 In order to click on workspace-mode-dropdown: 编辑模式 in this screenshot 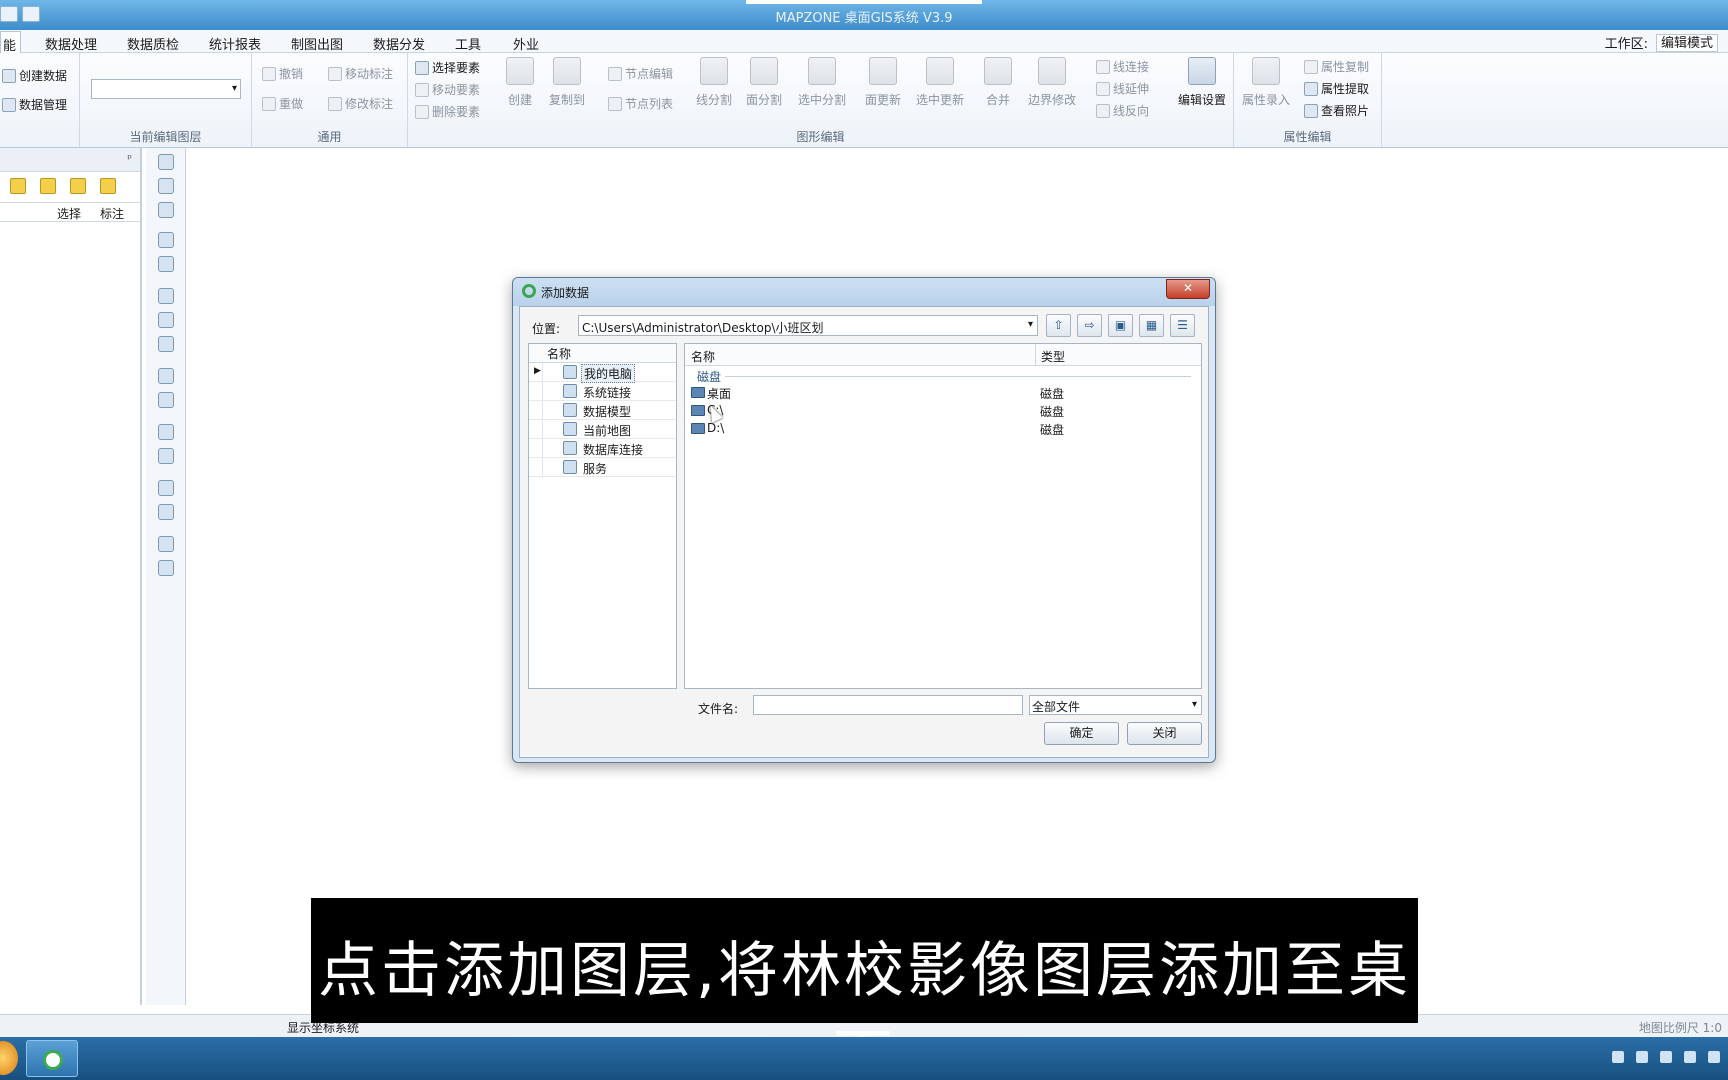, I will do `click(1686, 42)`.